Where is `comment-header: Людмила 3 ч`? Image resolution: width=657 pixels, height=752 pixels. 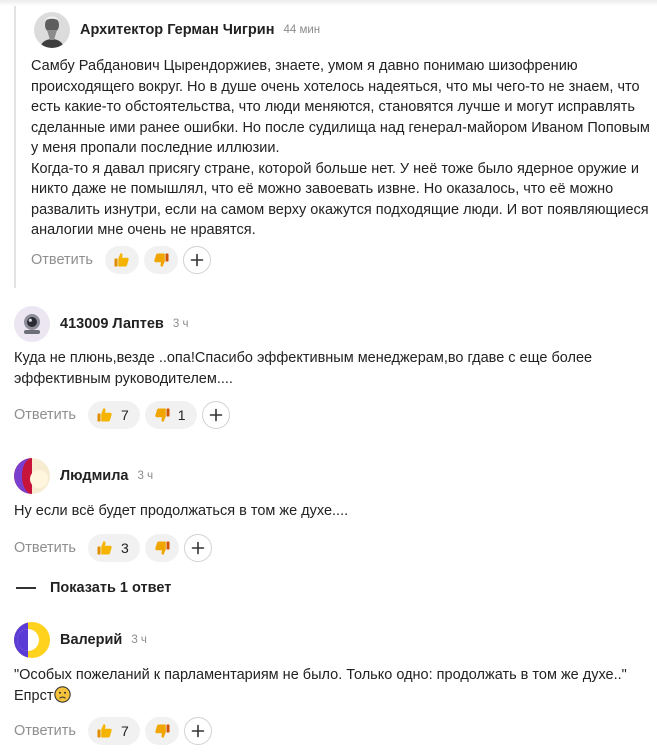 comment-header: Людмила 3 ч is located at coordinates (83, 476).